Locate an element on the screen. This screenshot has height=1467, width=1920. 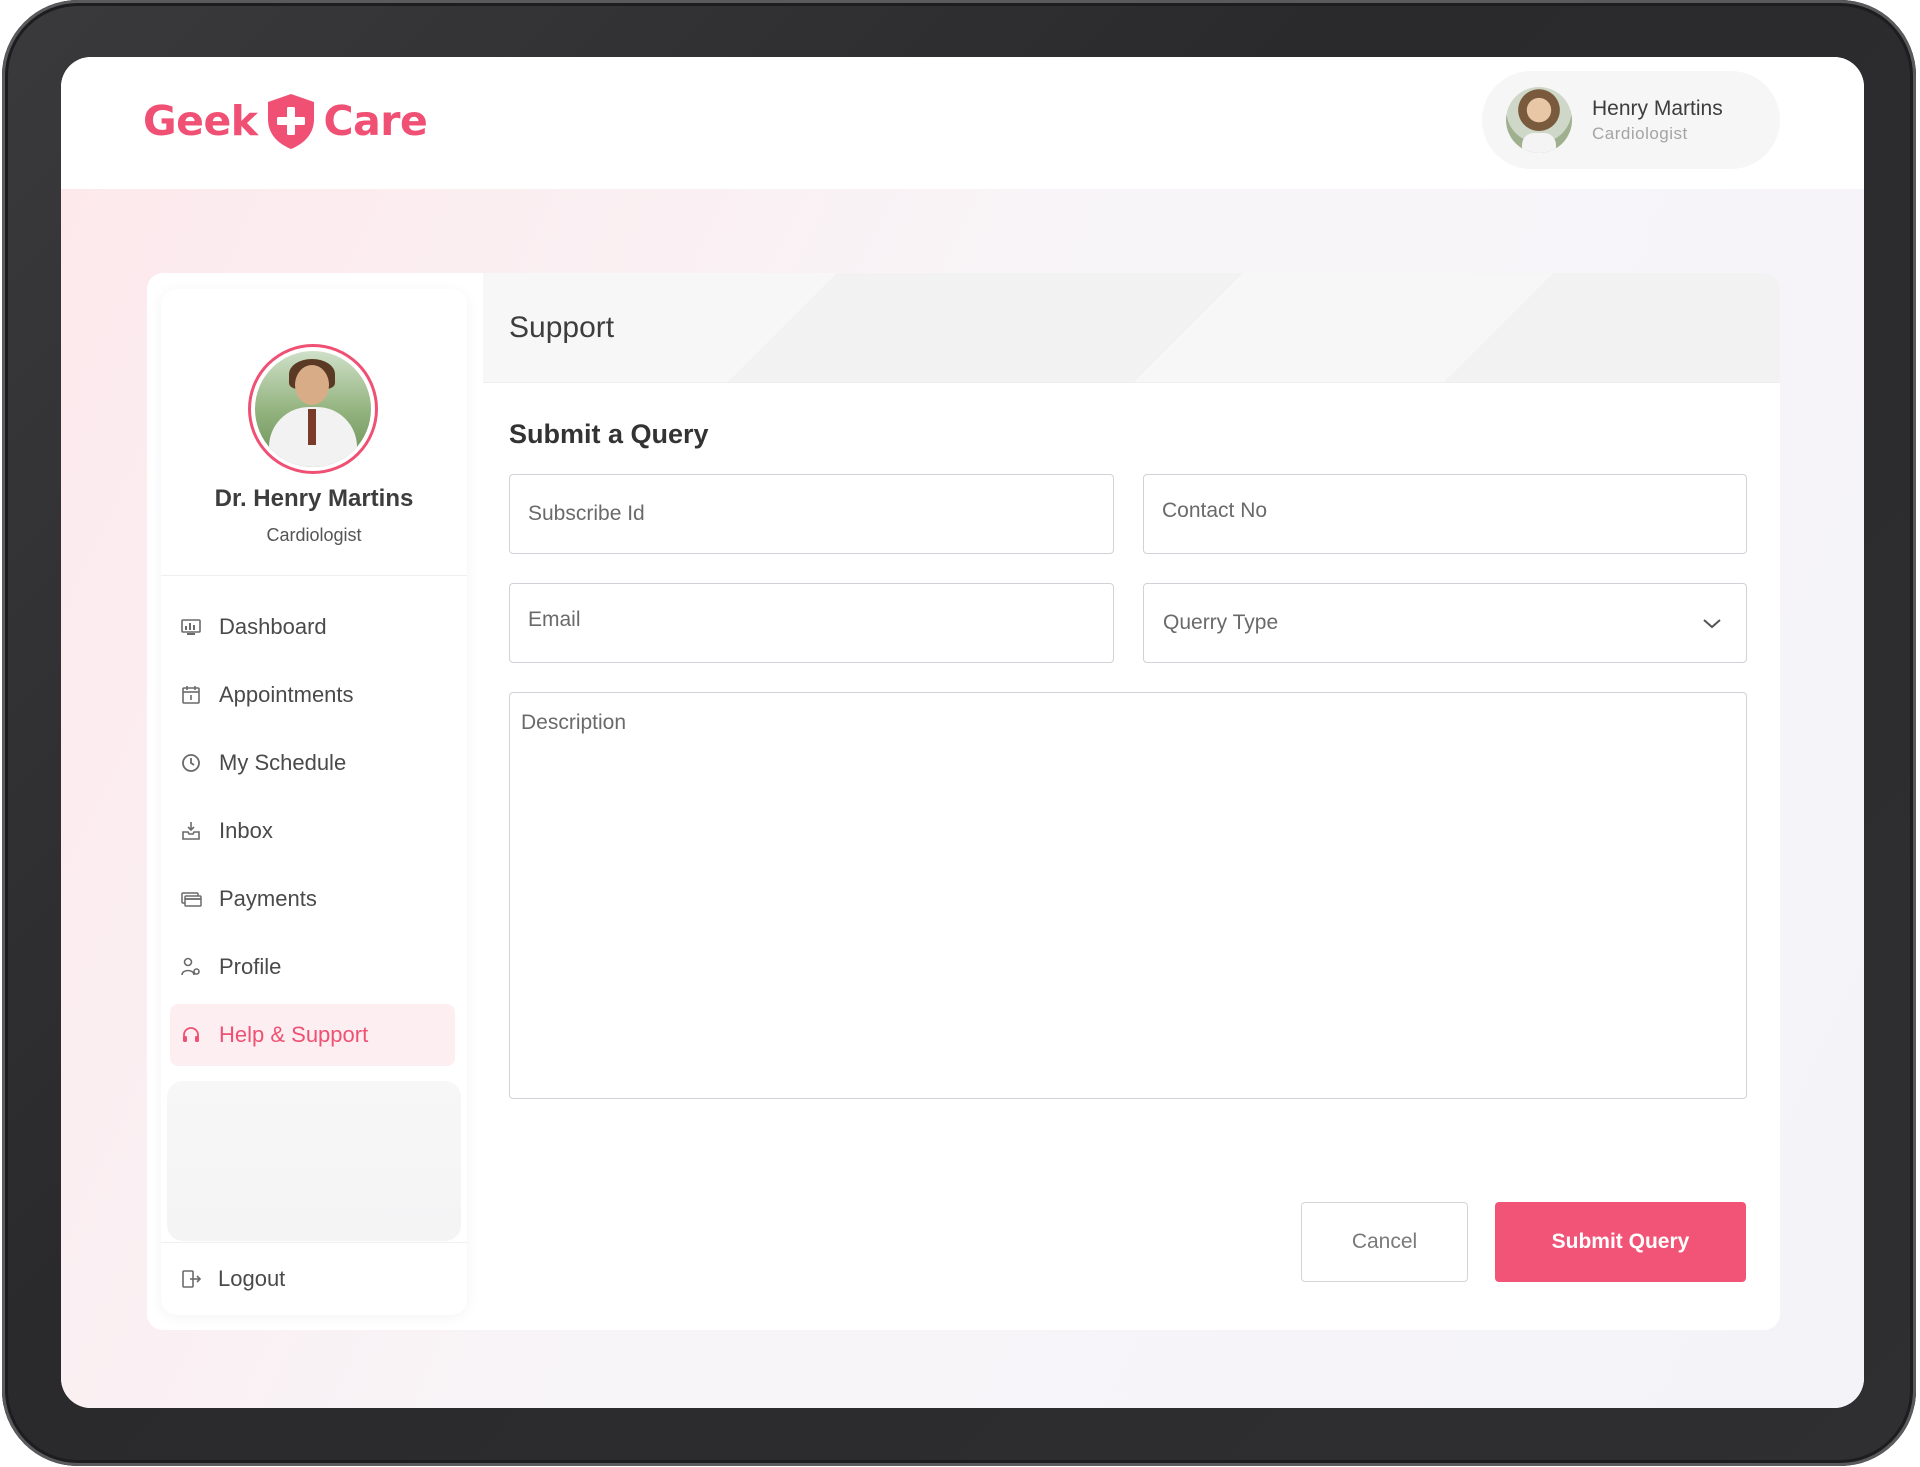
headset-icon is located at coordinates (191, 1035).